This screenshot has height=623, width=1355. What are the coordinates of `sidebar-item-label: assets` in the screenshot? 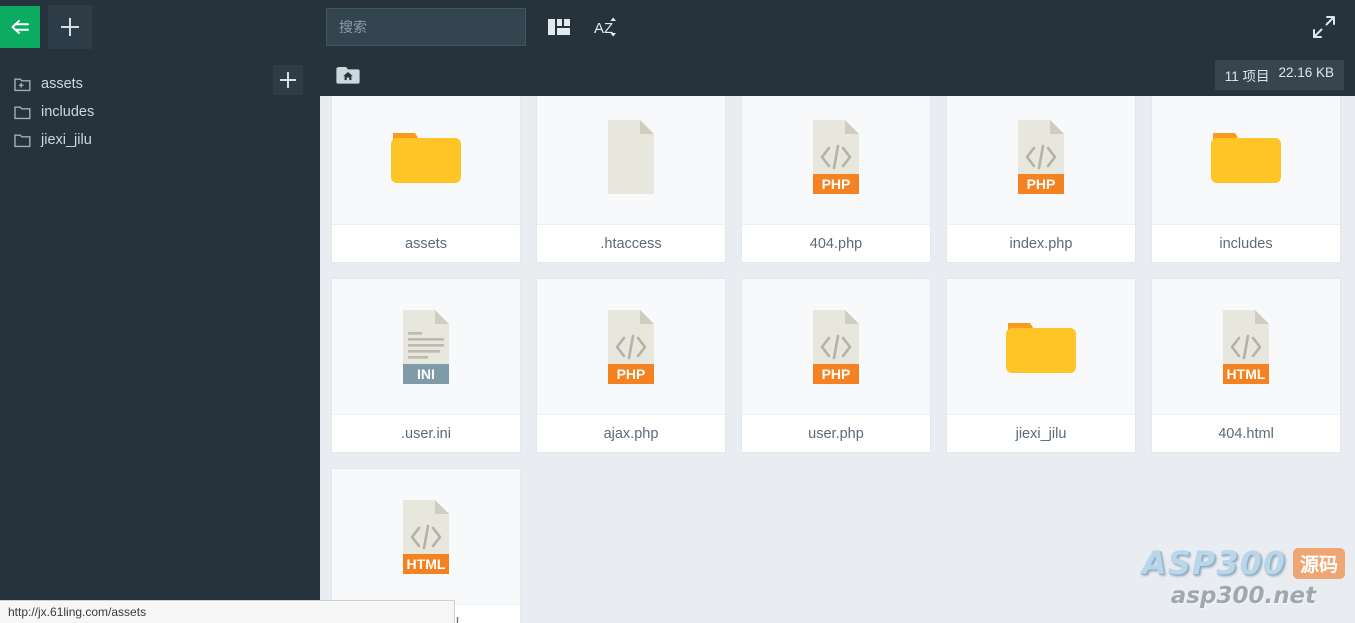 It's located at (62, 83).